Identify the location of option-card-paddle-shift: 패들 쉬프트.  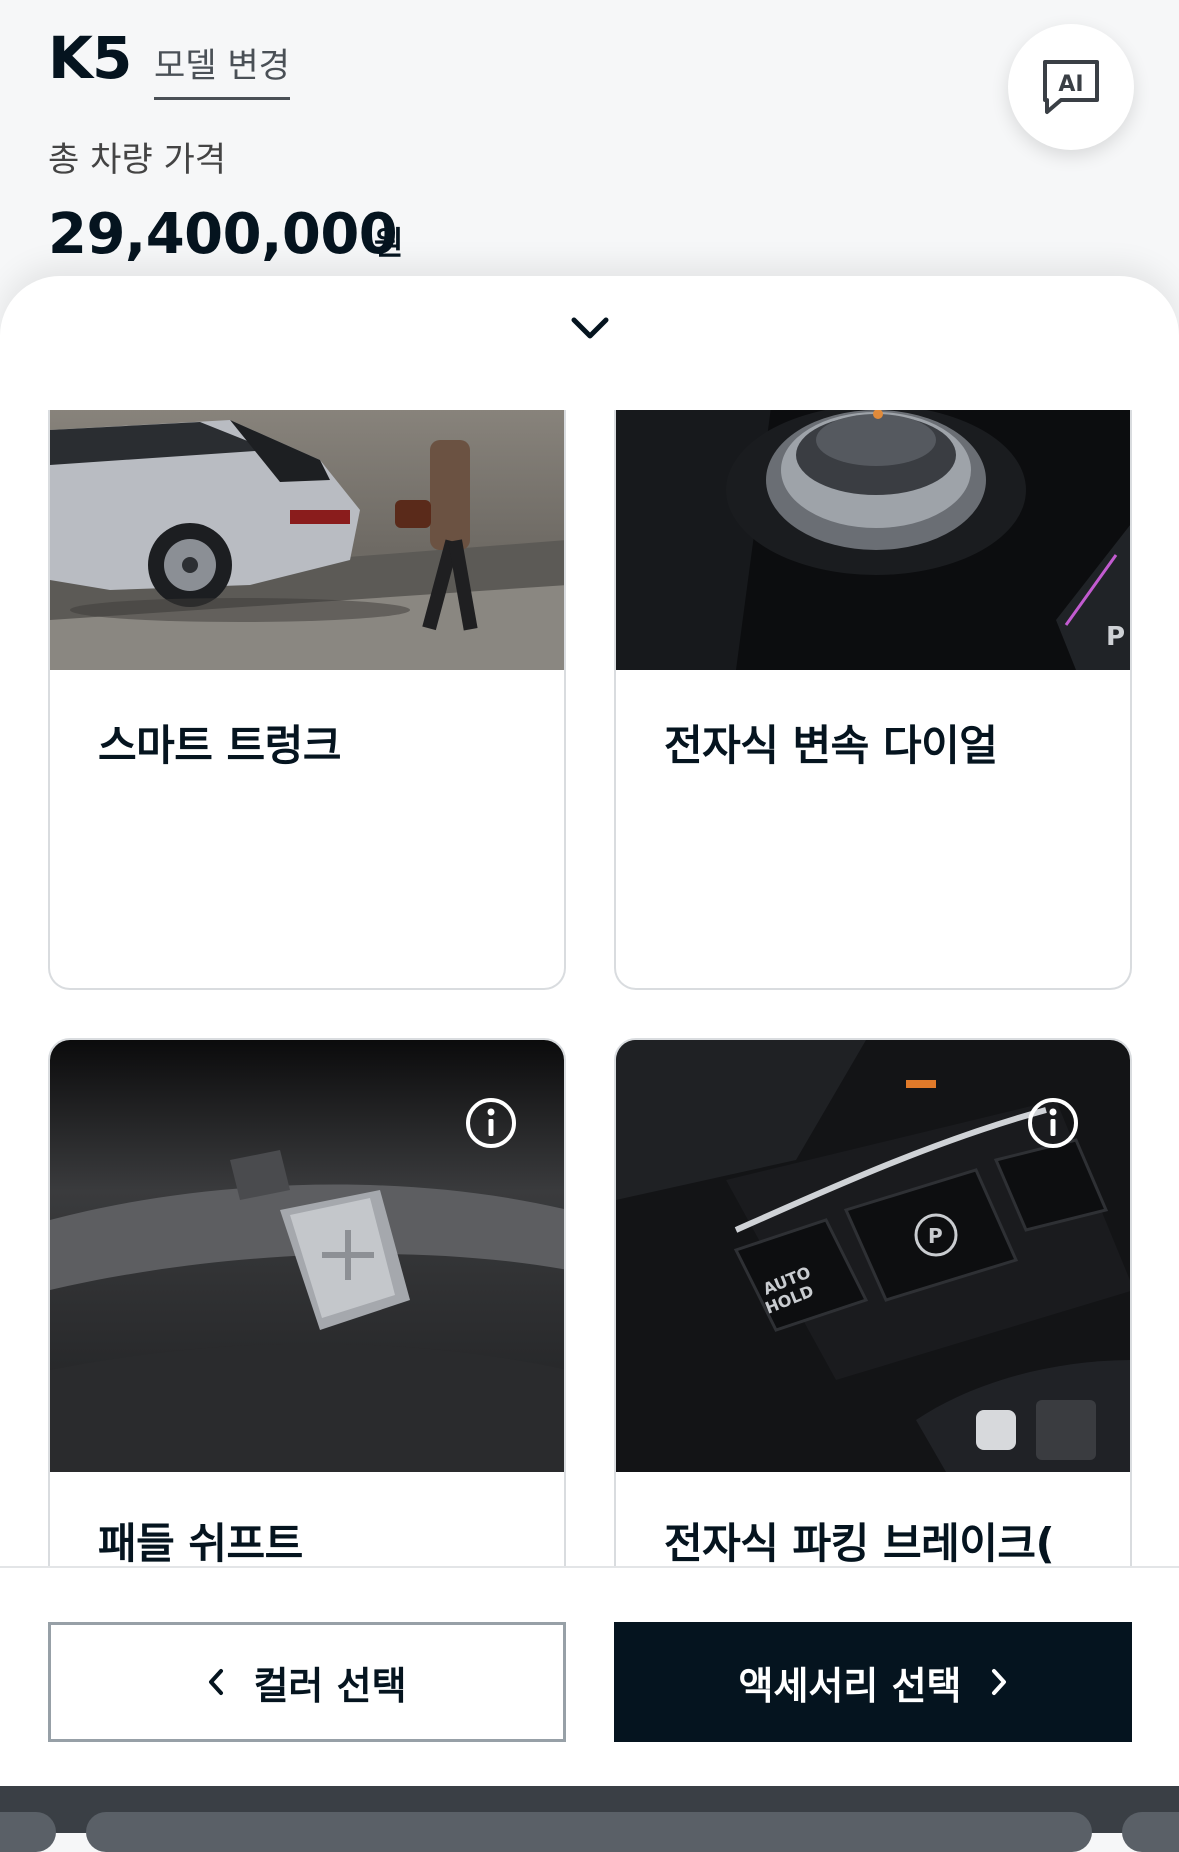
(307, 1302).